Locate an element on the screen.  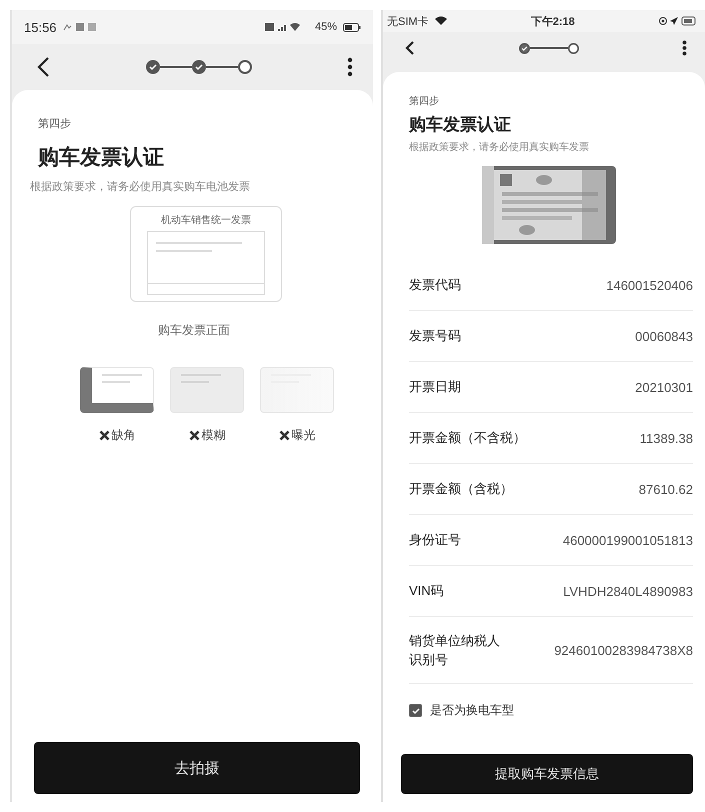
bad-example-label: 曝光 is located at coordinates (304, 435).